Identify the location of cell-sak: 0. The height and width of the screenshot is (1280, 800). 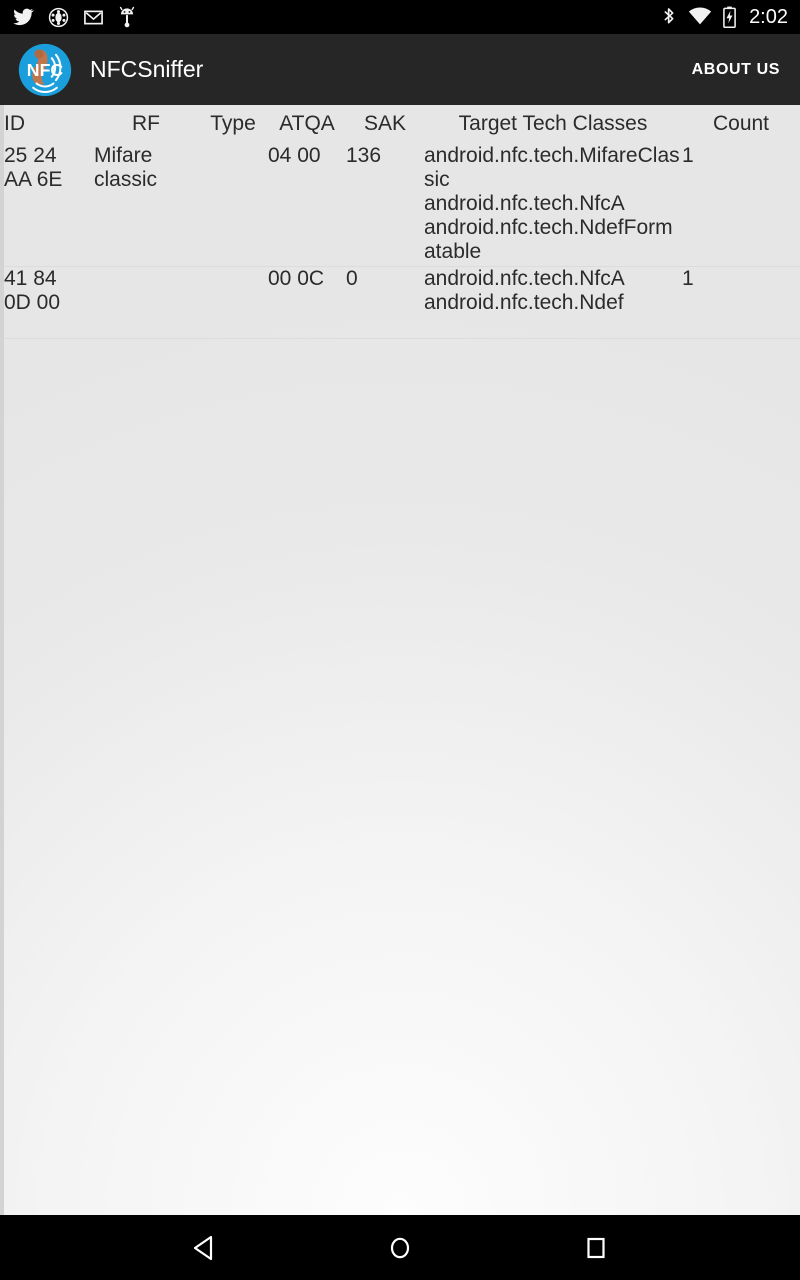
(385, 302).